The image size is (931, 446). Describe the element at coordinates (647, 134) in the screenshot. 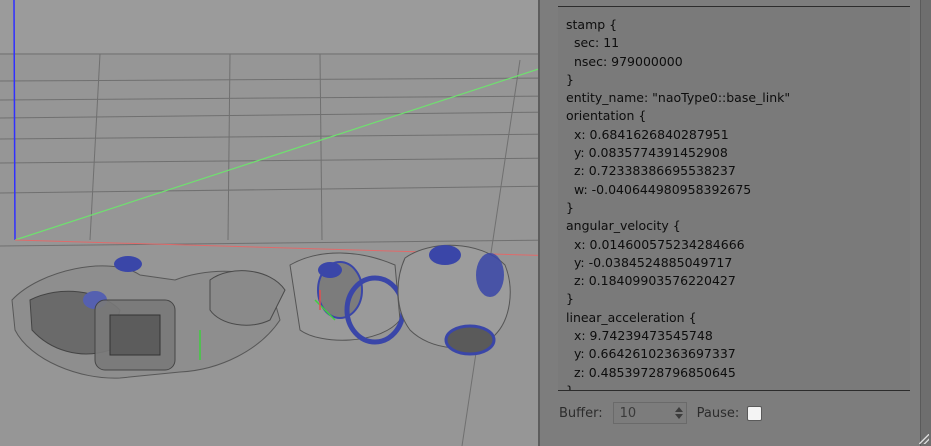

I see `message-line: x: 0.6841626840287951` at that location.